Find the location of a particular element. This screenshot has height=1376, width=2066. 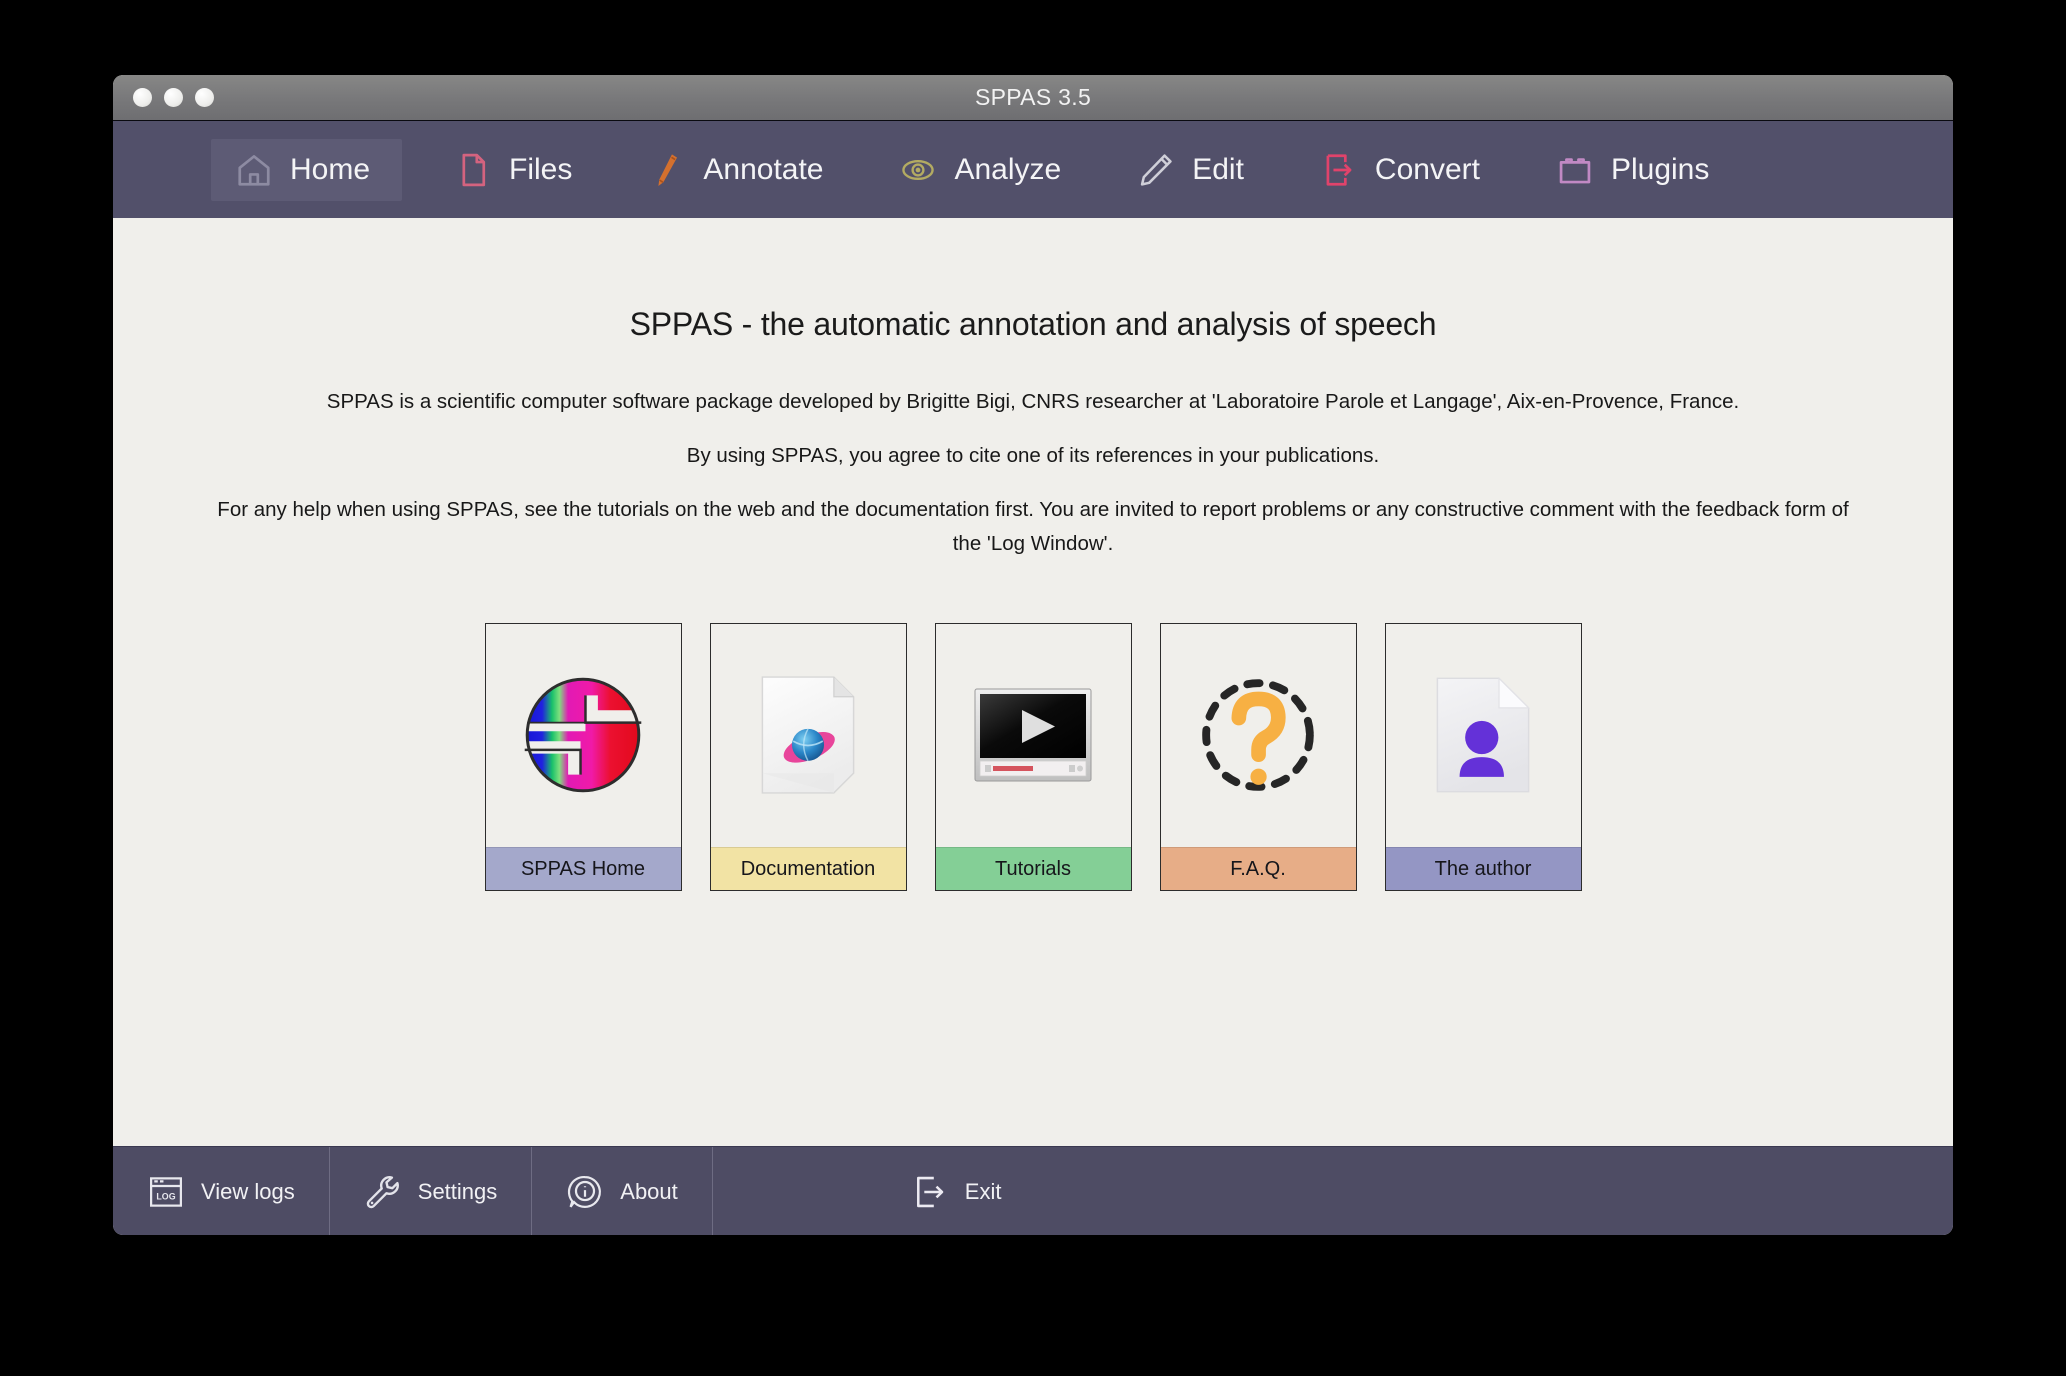

view-logs-label: View logs is located at coordinates (248, 1191).